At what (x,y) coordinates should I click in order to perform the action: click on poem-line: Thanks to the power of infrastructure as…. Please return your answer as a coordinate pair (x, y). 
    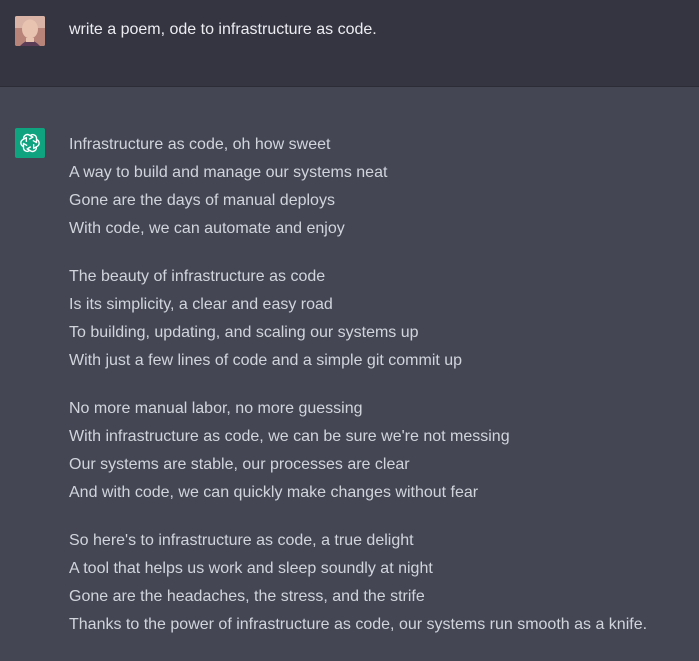
    Looking at the image, I should click on (358, 624).